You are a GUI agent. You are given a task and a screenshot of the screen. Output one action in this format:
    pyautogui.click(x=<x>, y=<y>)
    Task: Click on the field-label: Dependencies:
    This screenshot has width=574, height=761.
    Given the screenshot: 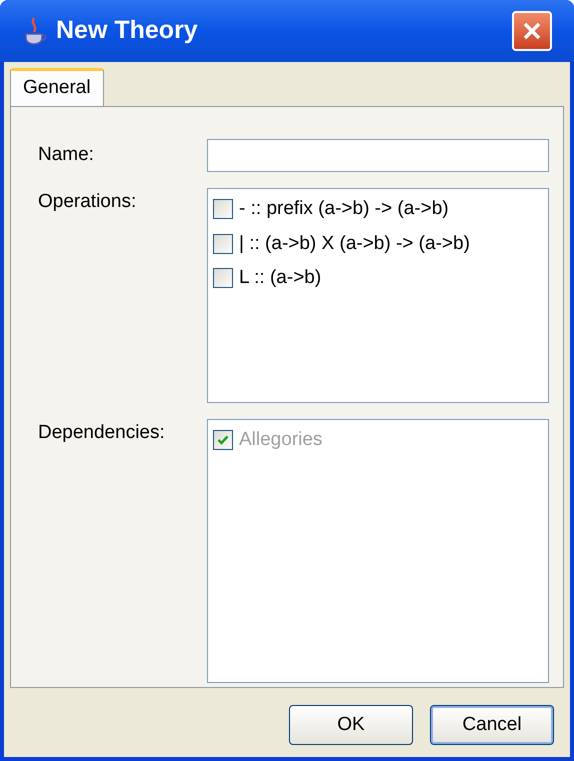 What is the action you would take?
    pyautogui.click(x=102, y=433)
    